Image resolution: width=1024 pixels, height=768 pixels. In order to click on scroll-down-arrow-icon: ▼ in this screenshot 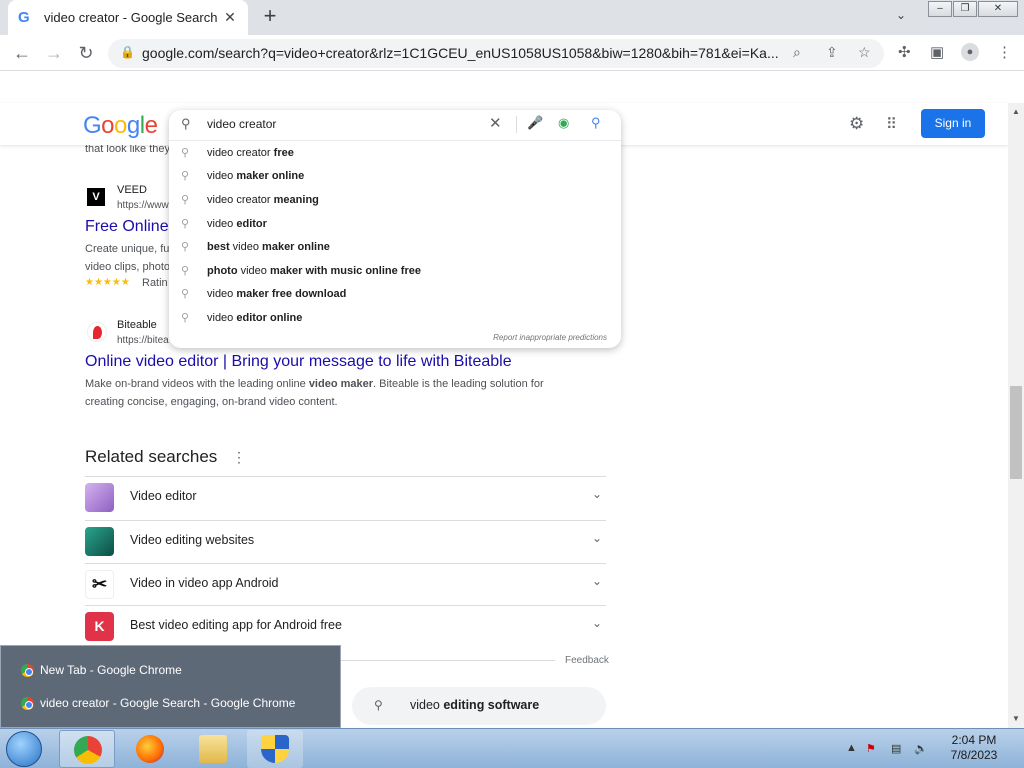, I will do `click(1016, 718)`.